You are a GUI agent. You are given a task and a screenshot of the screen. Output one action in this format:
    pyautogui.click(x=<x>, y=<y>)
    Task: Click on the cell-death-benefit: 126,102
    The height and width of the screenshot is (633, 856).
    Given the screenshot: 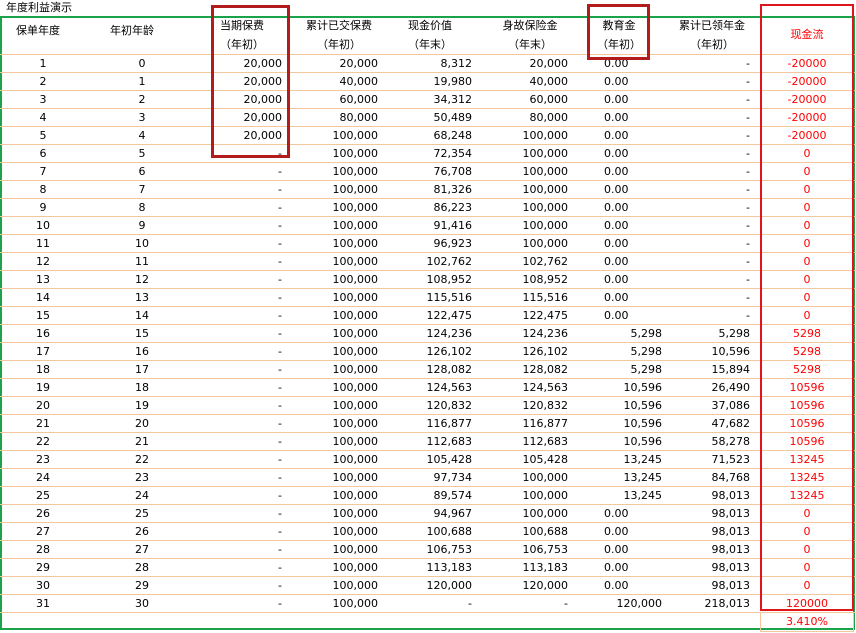 What is the action you would take?
    pyautogui.click(x=545, y=351)
    